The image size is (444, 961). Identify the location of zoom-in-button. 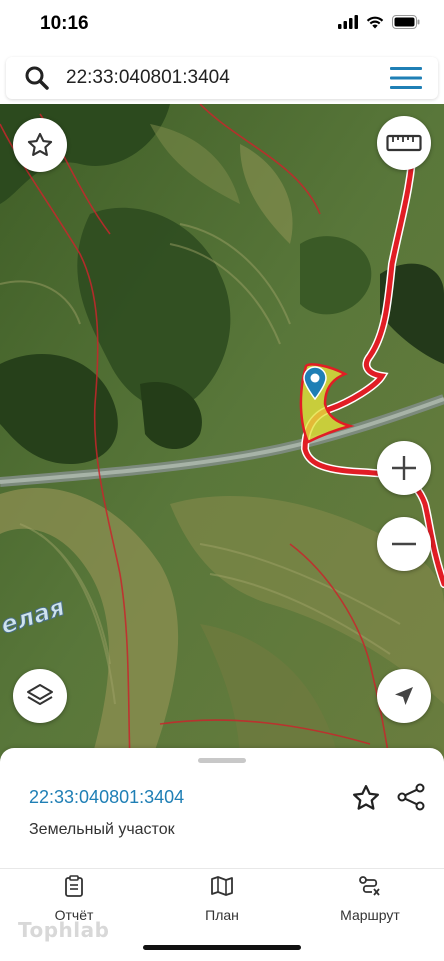
(404, 468).